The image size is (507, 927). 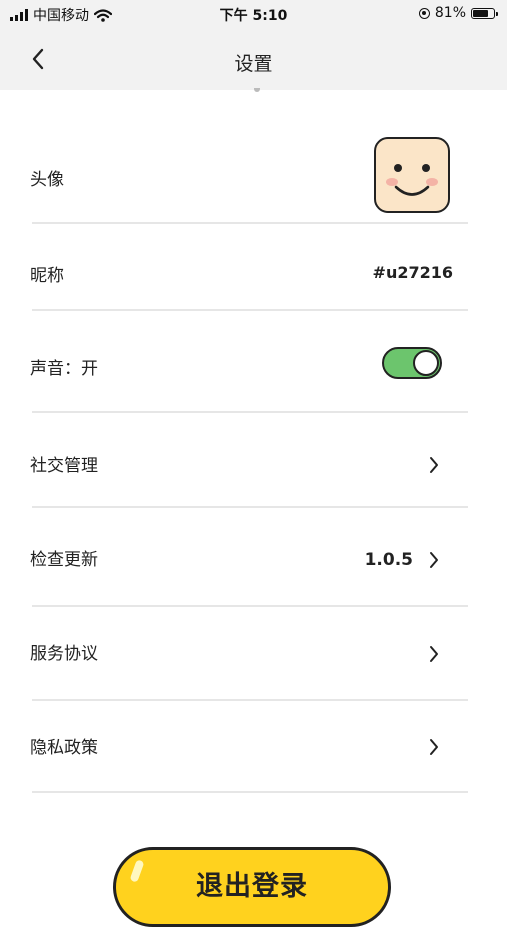 What do you see at coordinates (47, 276) in the screenshot?
I see `nickname-label: 昵称` at bounding box center [47, 276].